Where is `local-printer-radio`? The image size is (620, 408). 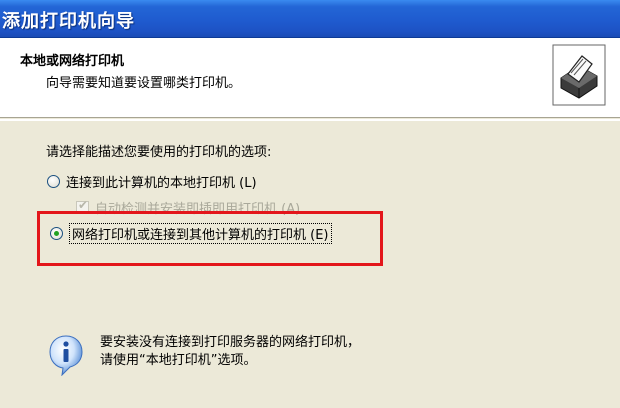
local-printer-radio is located at coordinates (53, 181).